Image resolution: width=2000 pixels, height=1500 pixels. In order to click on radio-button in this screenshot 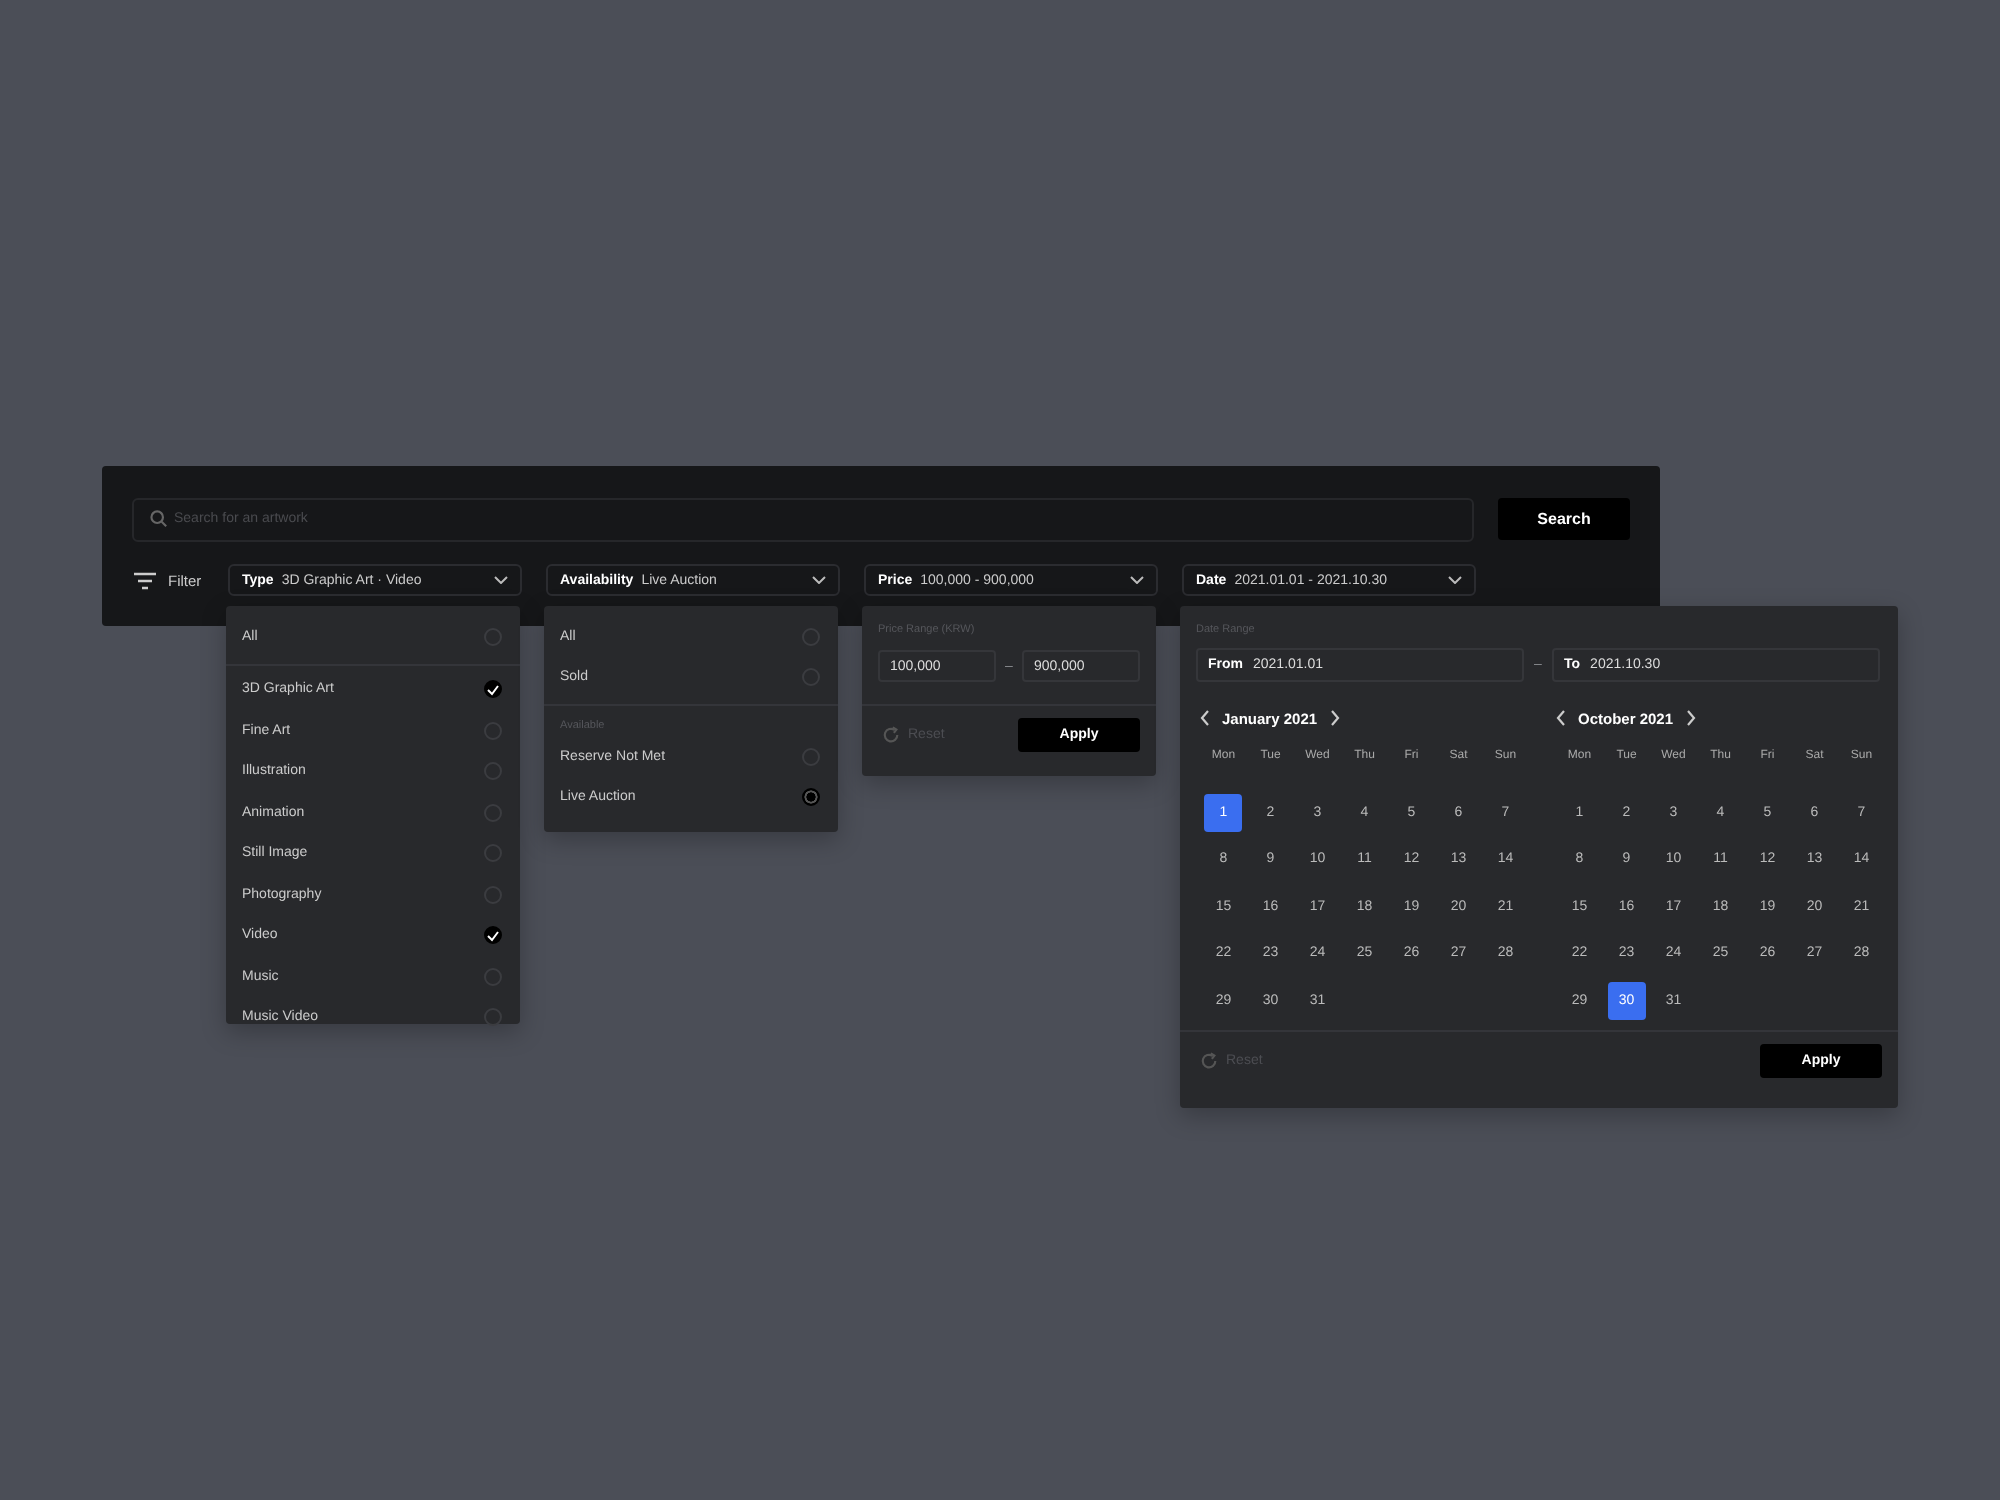, I will do `click(811, 797)`.